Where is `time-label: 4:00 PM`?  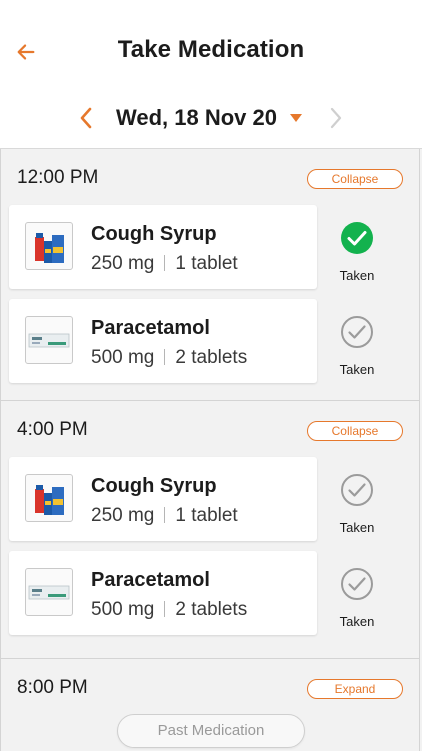
time-label: 4:00 PM is located at coordinates (52, 429).